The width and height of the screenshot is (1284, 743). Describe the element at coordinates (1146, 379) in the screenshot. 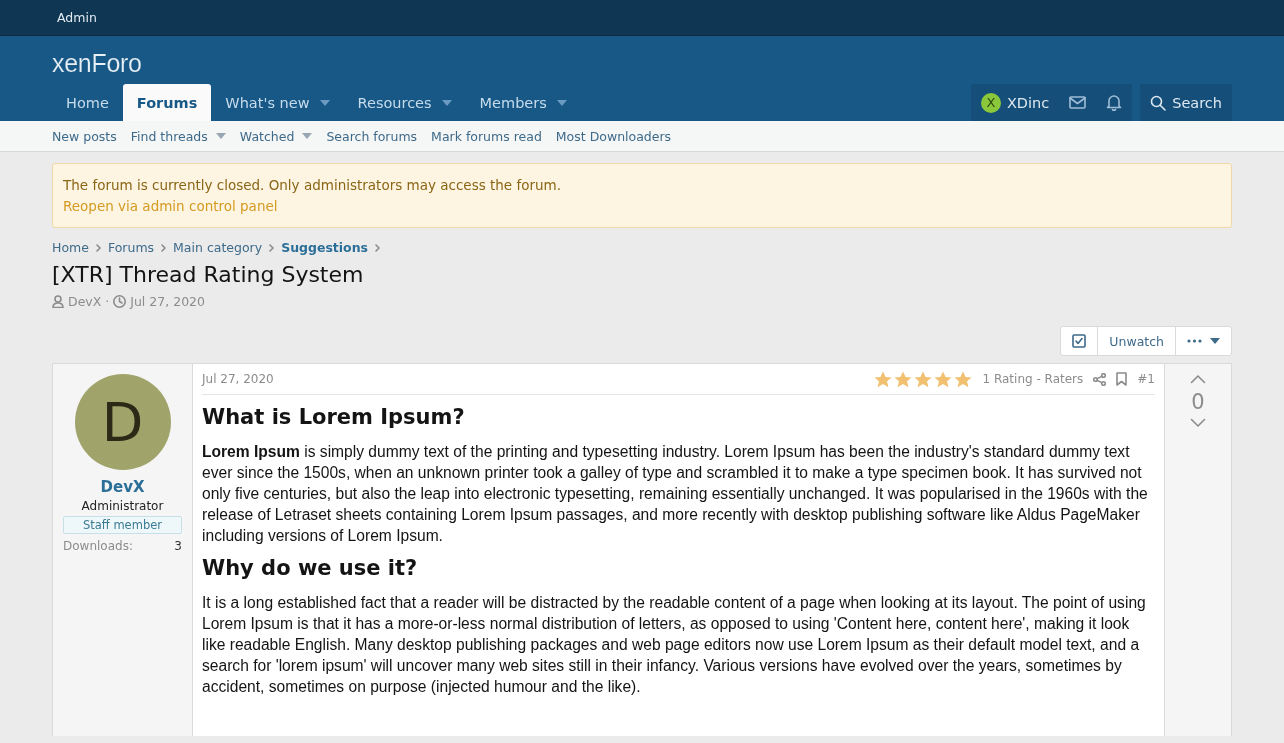

I see `post-number-link: #1` at that location.